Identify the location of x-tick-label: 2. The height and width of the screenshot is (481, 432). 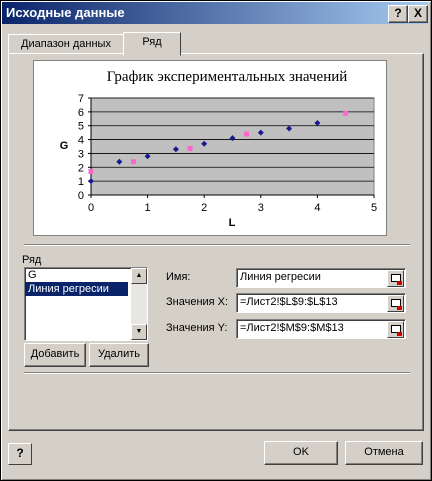
(204, 208).